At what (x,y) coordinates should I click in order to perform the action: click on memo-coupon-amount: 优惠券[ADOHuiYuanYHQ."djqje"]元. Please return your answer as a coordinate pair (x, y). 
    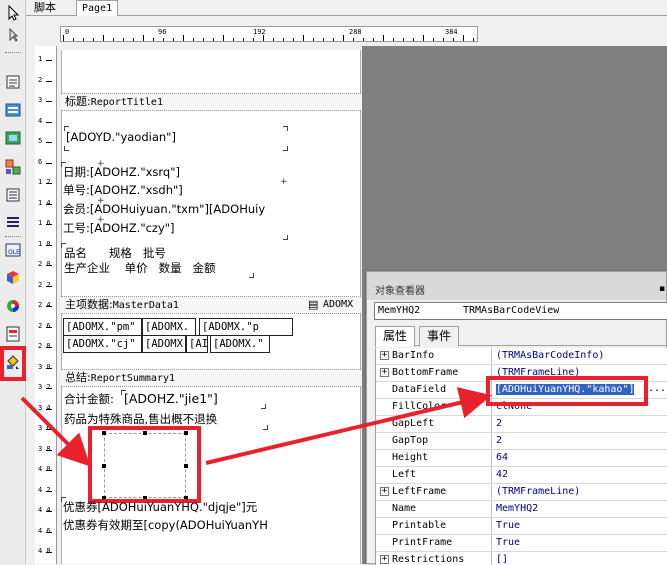
    Looking at the image, I should click on (175, 507).